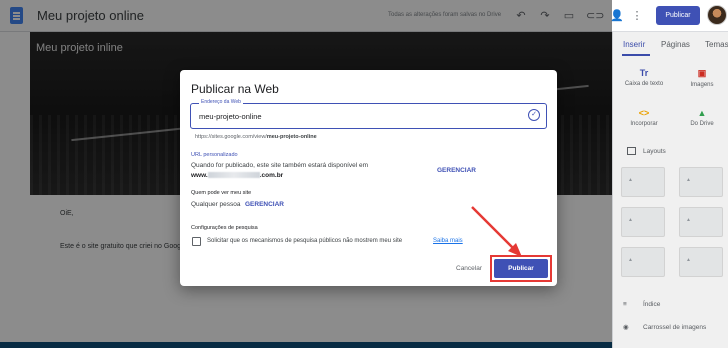 The width and height of the screenshot is (728, 348). I want to click on cancel-button: Cancelar, so click(469, 268).